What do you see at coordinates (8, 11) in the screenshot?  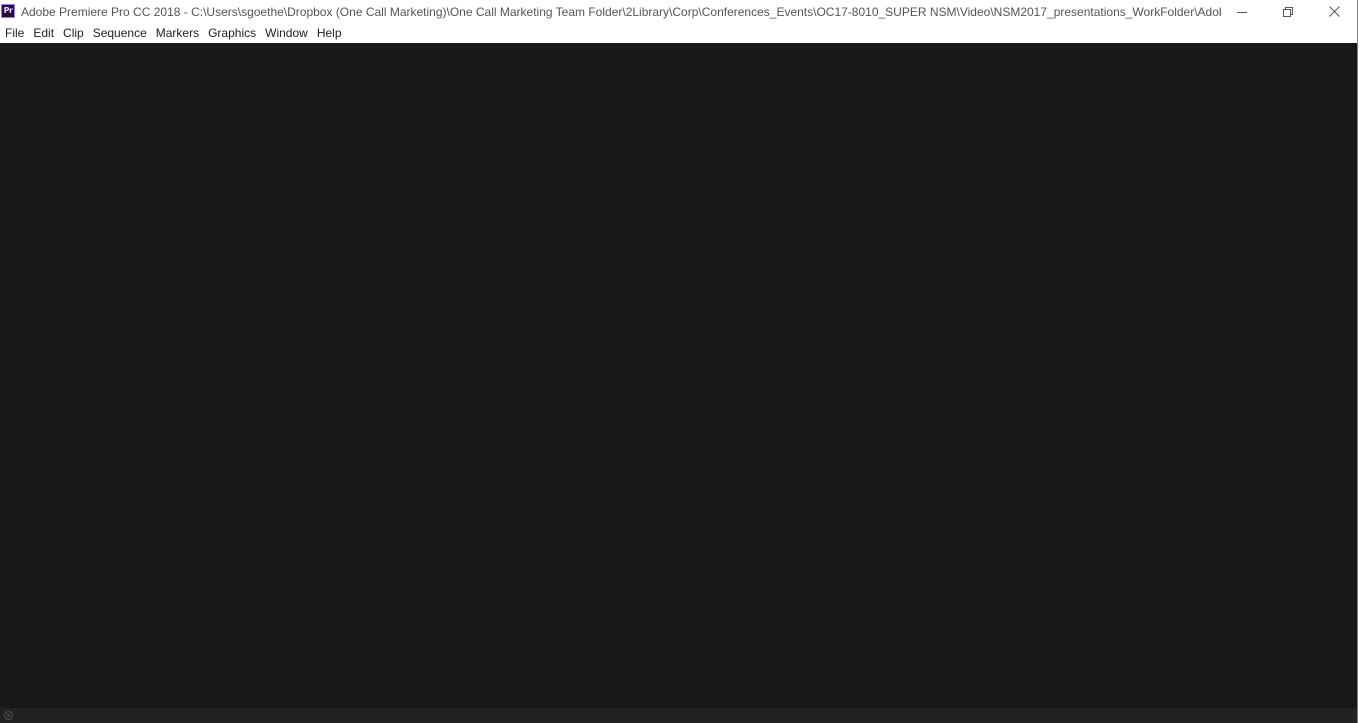 I see `premiere-pro-icon: Pr` at bounding box center [8, 11].